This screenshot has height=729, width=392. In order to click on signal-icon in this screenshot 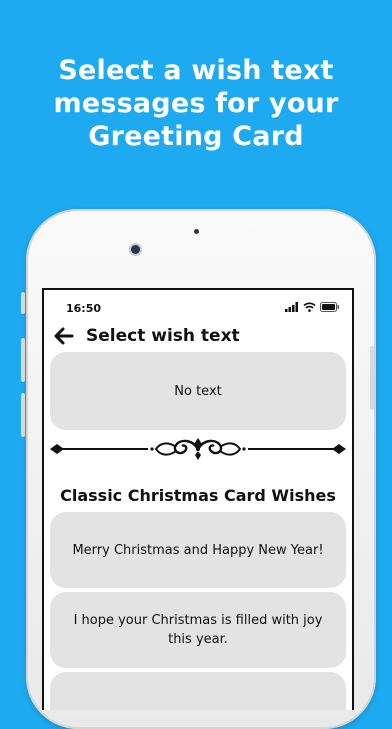, I will do `click(291, 307)`.